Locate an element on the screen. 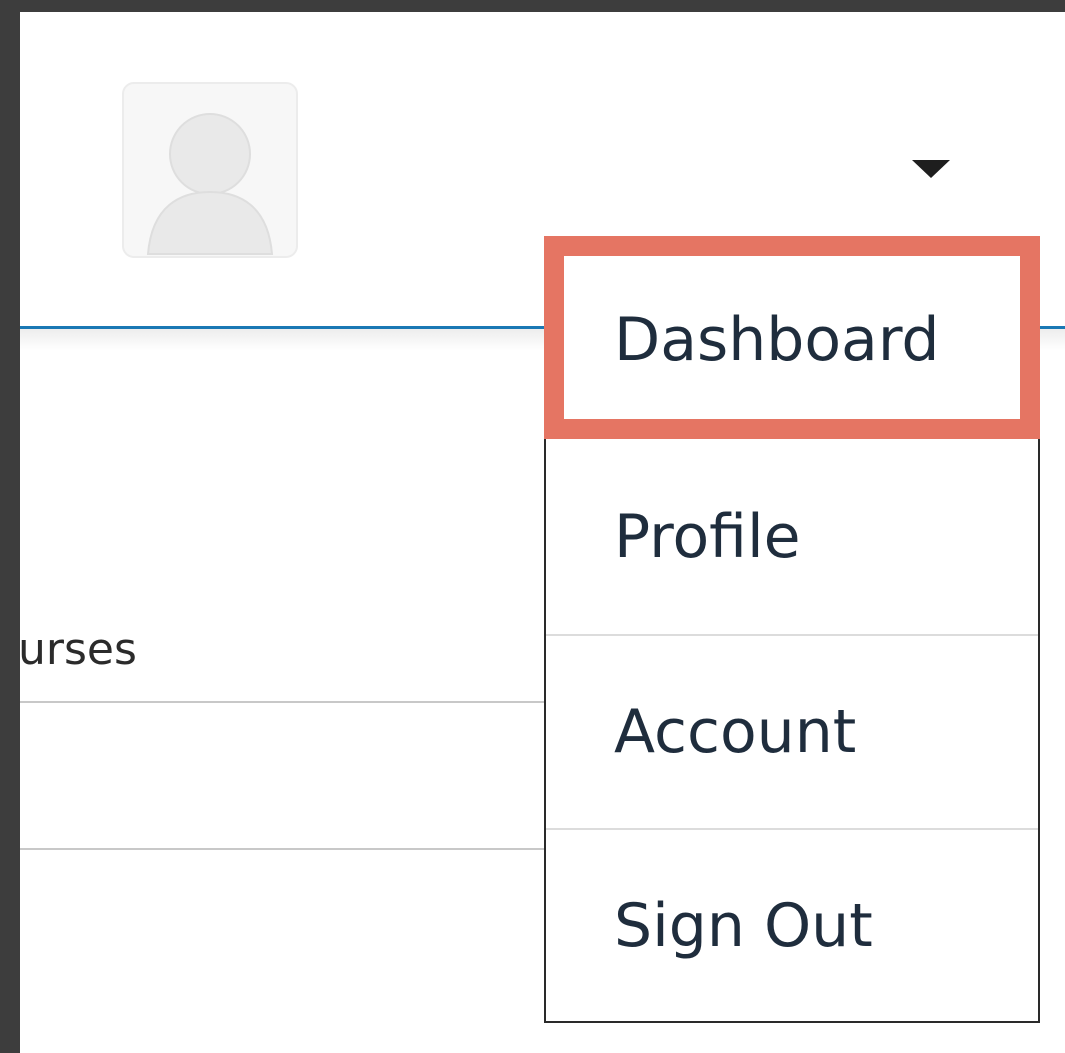 Image resolution: width=1065 pixels, height=1053 pixels. menu-item-account: Account is located at coordinates (792, 732).